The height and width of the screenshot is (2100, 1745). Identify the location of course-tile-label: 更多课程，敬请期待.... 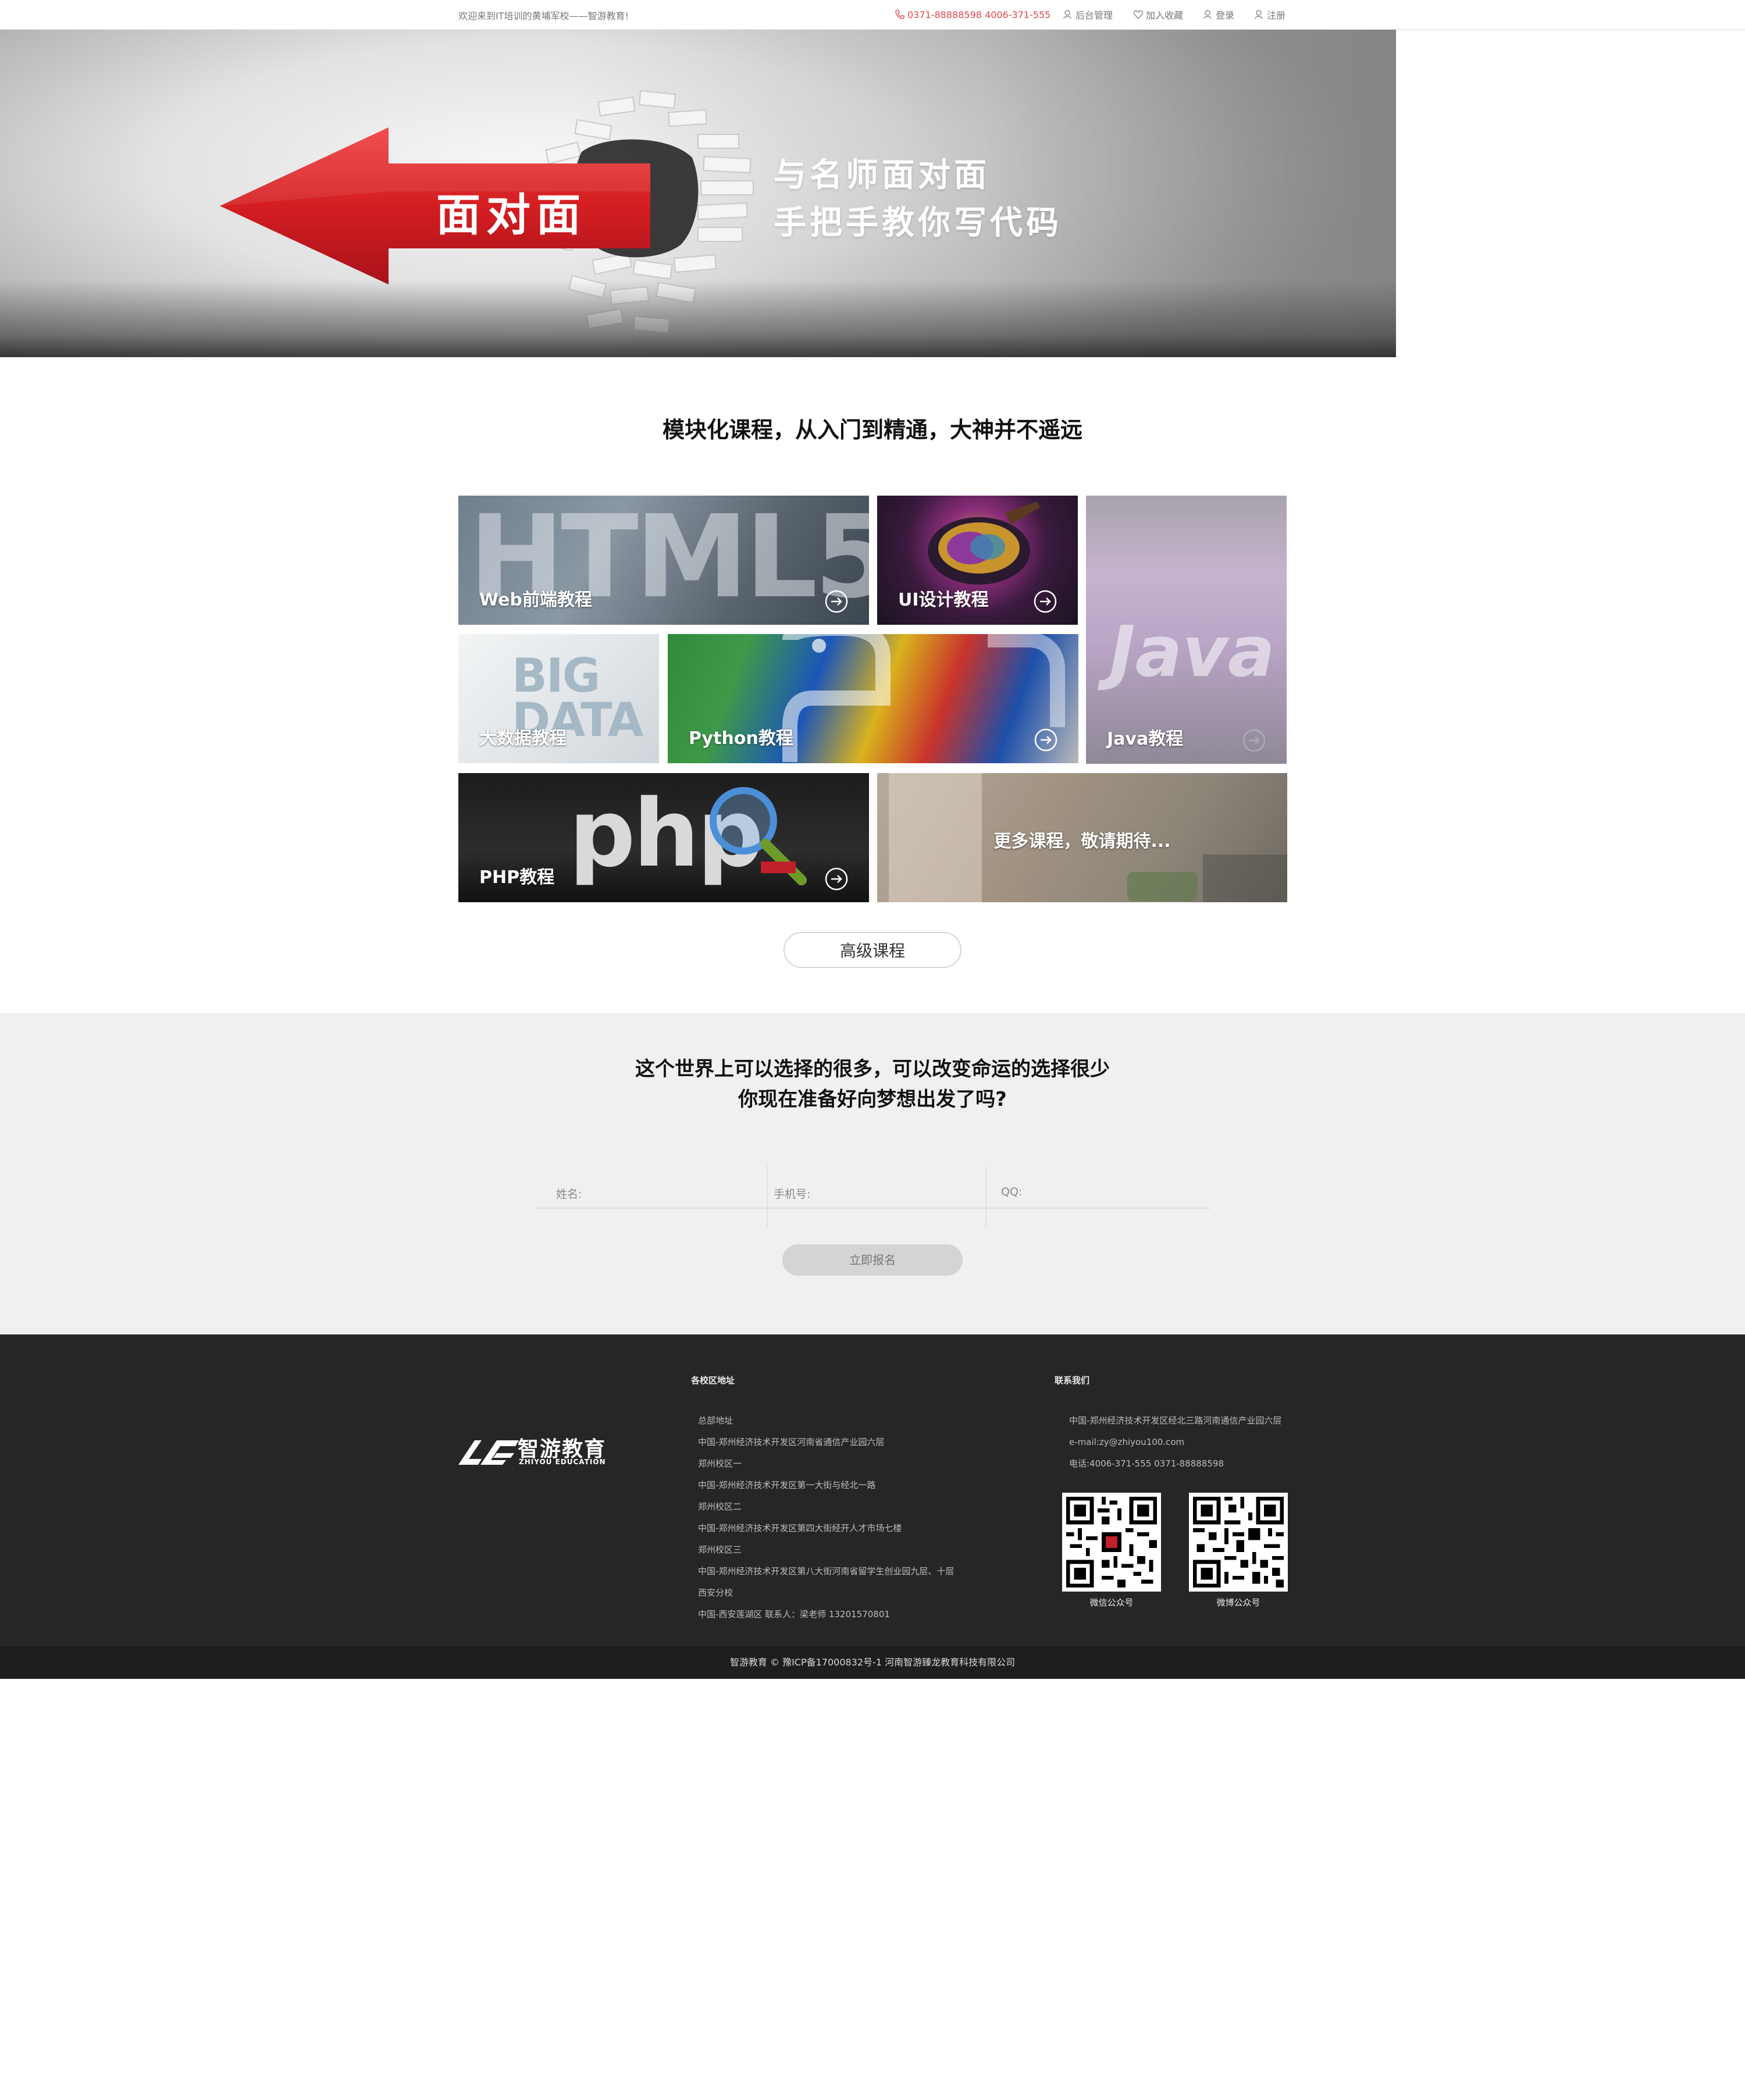
(1082, 841).